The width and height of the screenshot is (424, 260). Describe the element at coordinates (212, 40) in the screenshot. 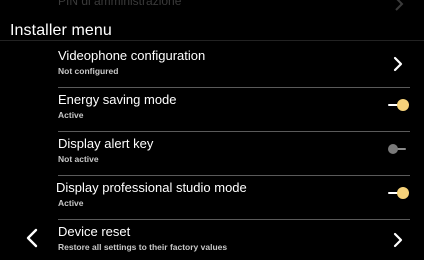

I see `title-divider` at that location.